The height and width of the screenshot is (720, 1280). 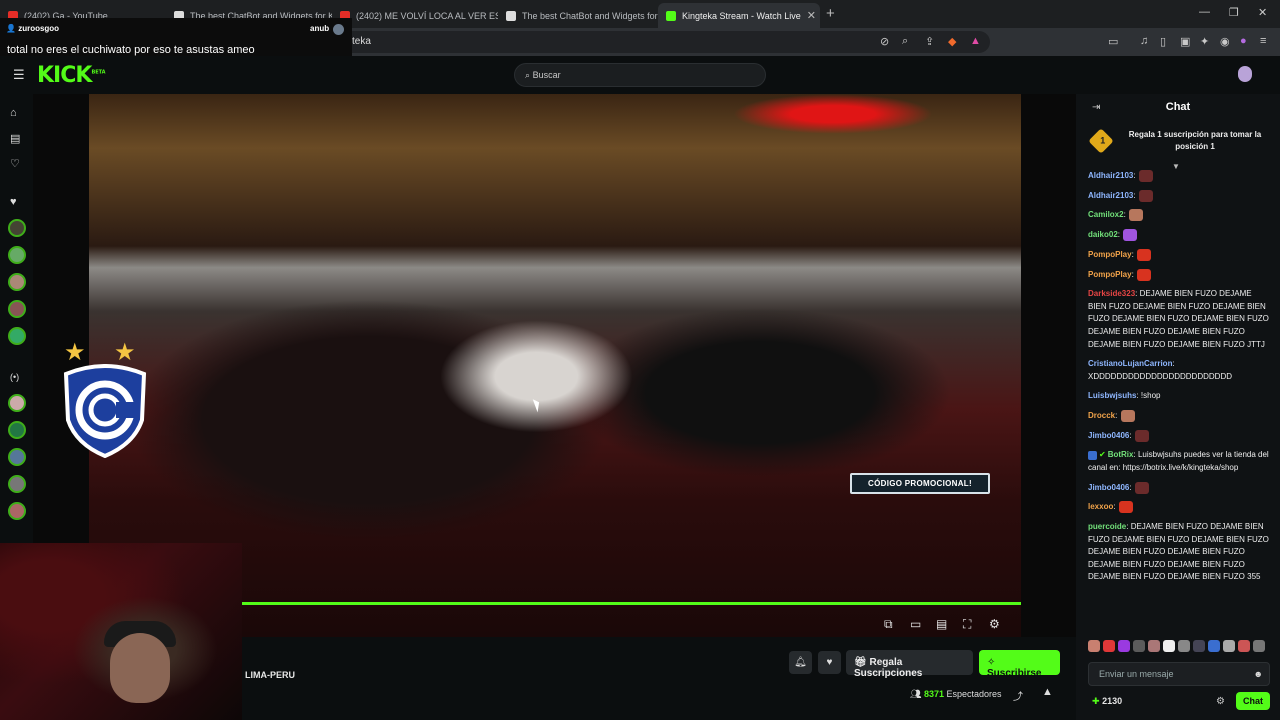 What do you see at coordinates (1185, 41) in the screenshot?
I see `wallet-icon: ▣` at bounding box center [1185, 41].